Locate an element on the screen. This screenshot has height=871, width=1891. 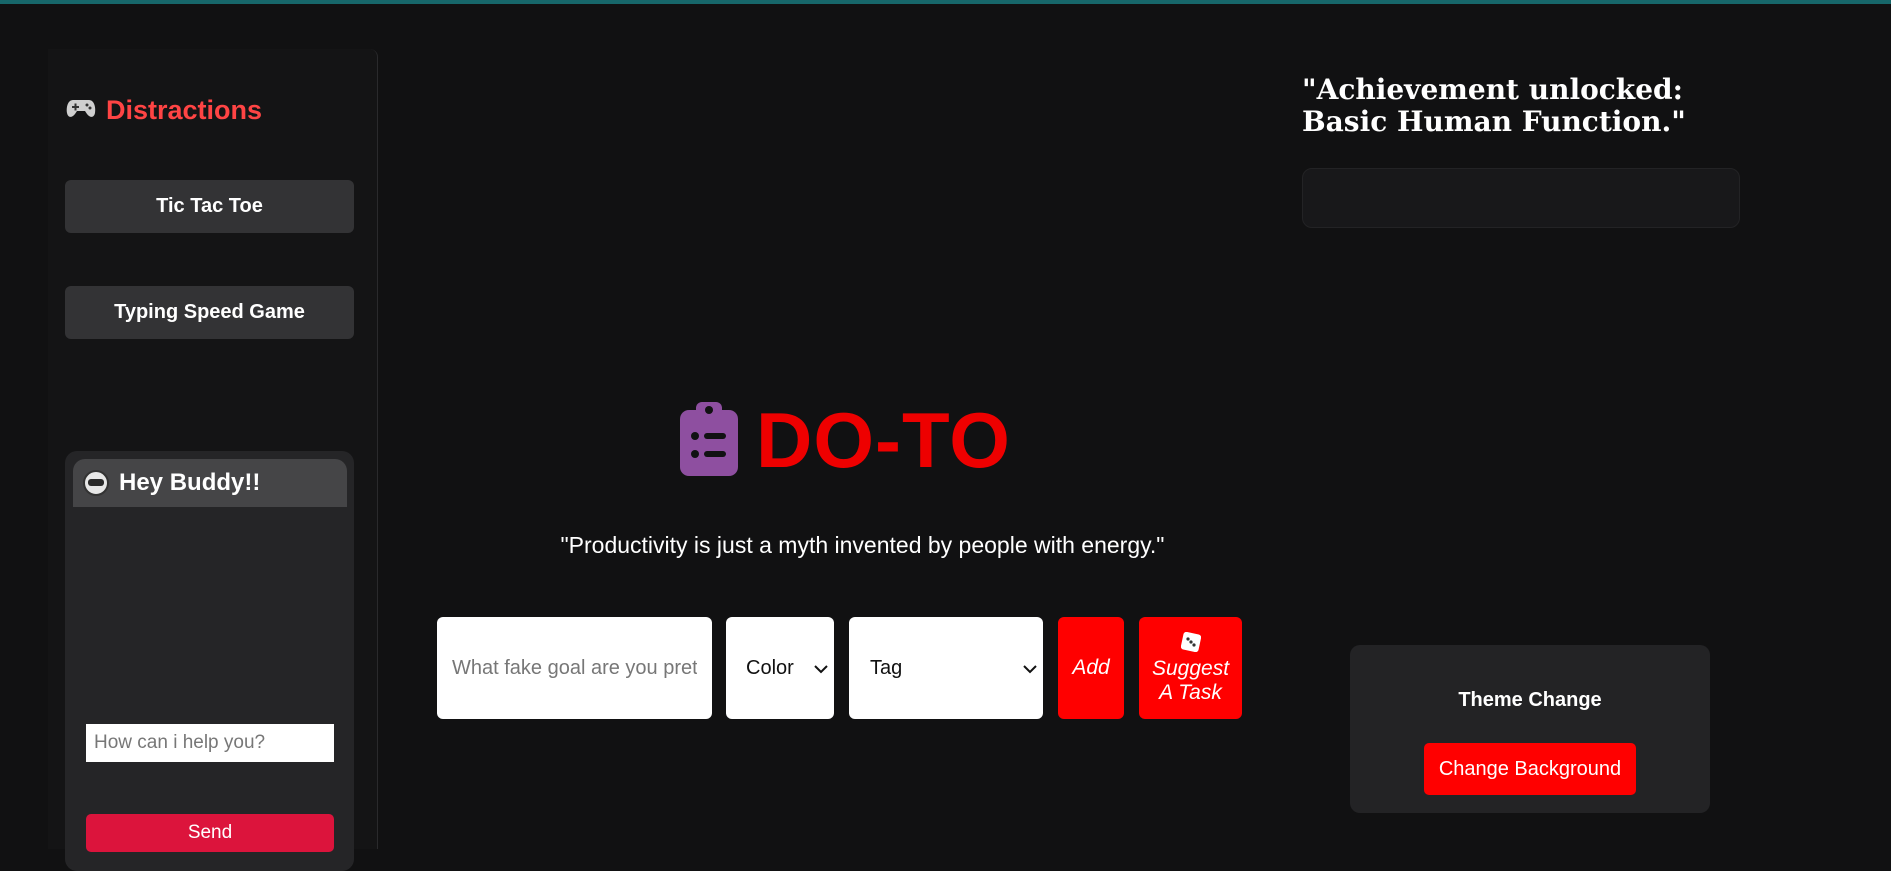
brand-title: DO-TO is located at coordinates (883, 440).